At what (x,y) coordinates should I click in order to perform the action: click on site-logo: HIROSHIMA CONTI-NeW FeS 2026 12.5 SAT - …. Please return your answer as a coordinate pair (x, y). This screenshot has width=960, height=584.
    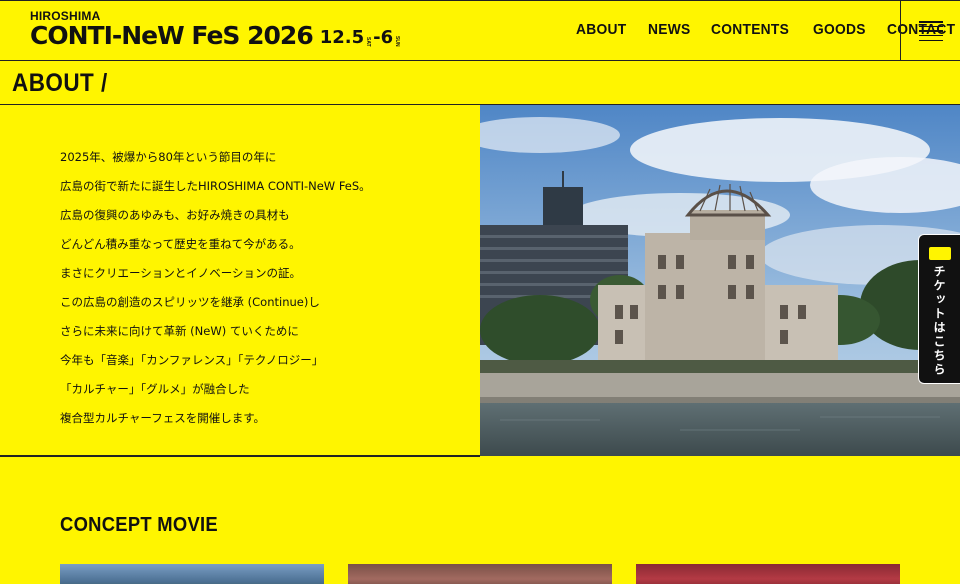
    Looking at the image, I should click on (216, 29).